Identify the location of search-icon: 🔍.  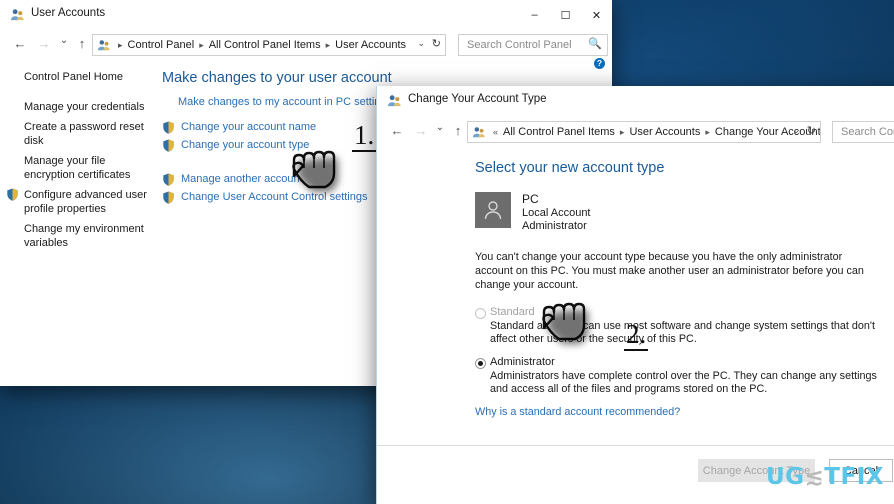
(595, 44).